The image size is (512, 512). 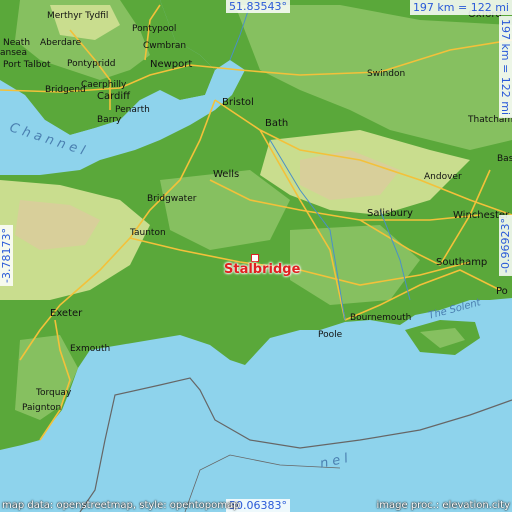 I want to click on town-label-portsmouth: Po, so click(x=502, y=291).